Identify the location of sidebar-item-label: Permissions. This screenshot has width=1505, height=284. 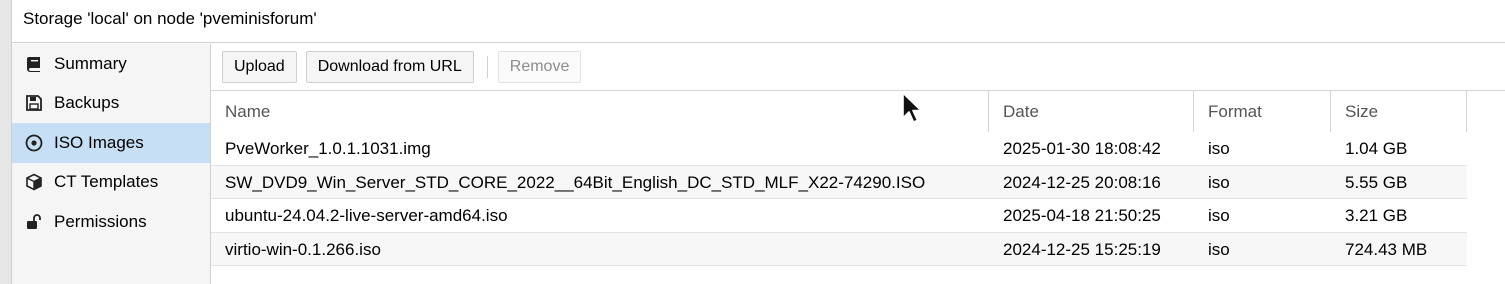
(100, 221).